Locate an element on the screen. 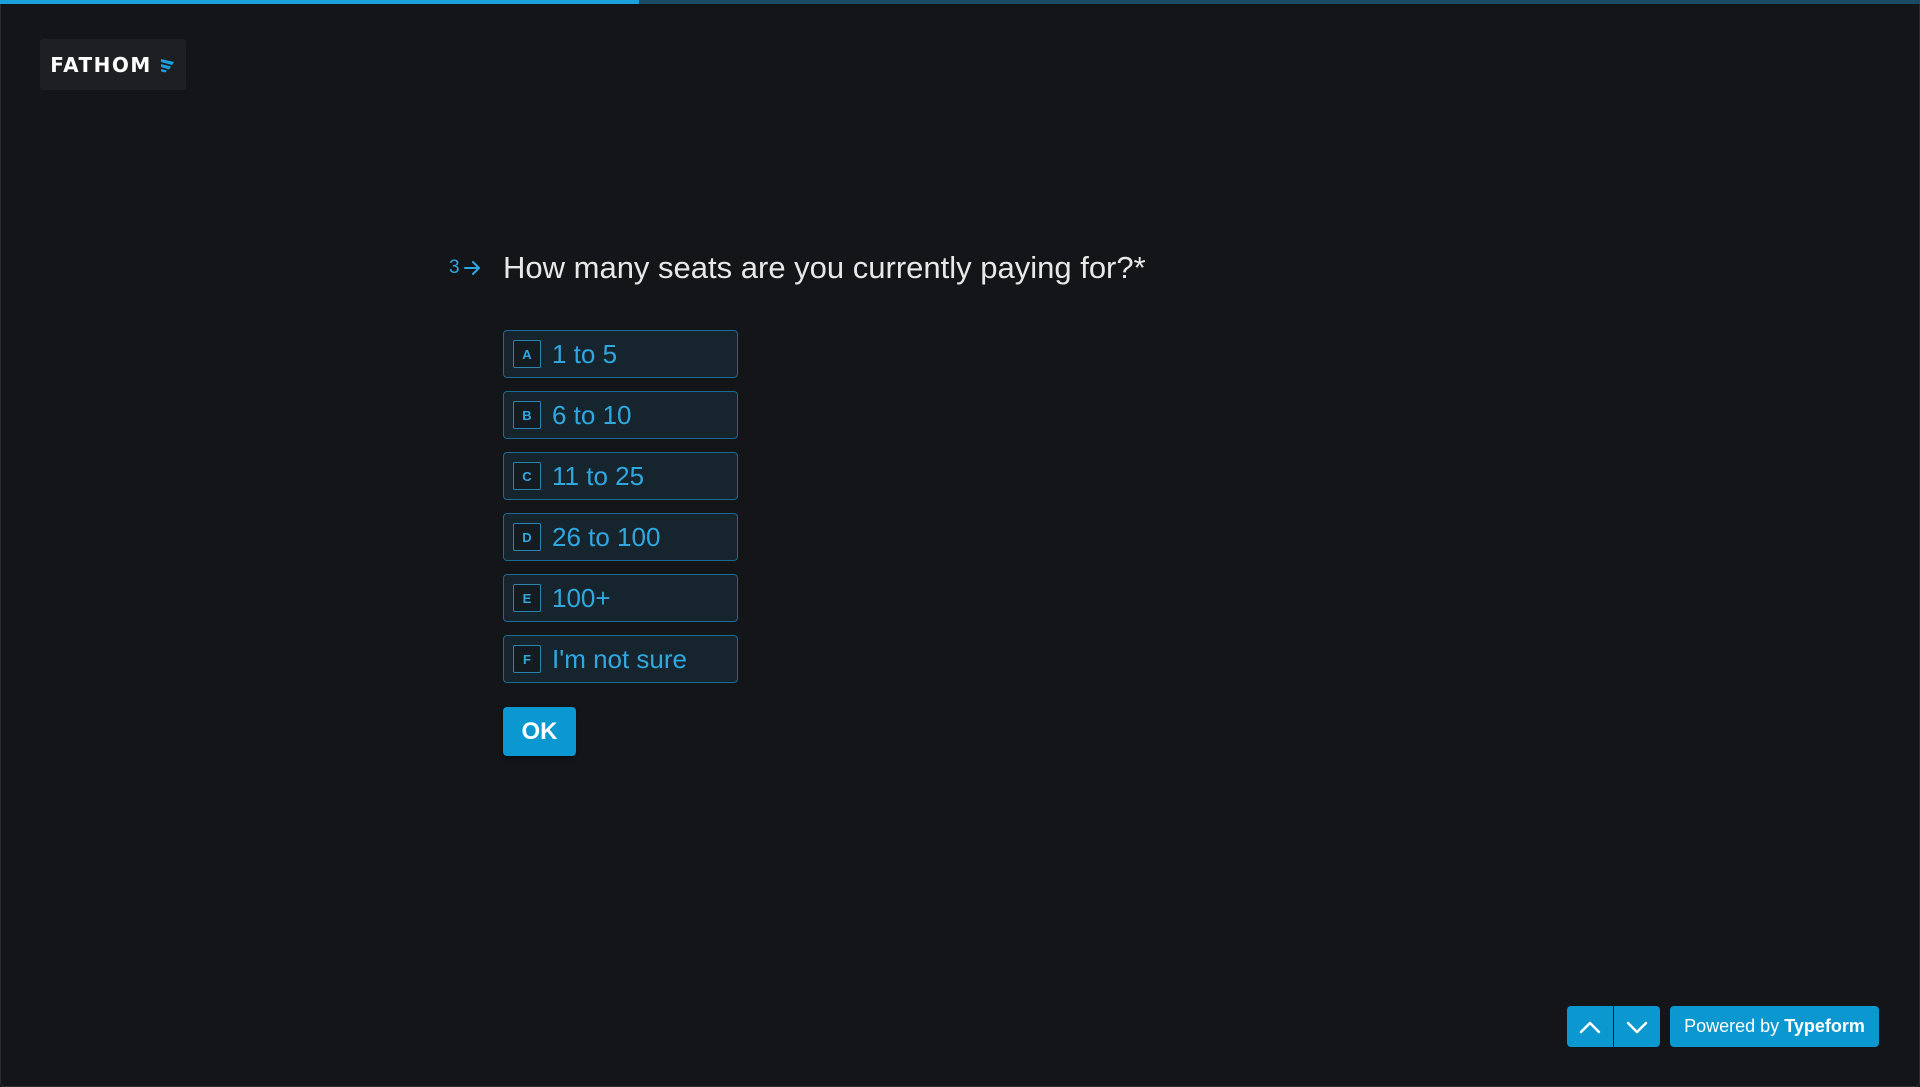 This screenshot has height=1087, width=1920. question-number: 3 is located at coordinates (476, 268).